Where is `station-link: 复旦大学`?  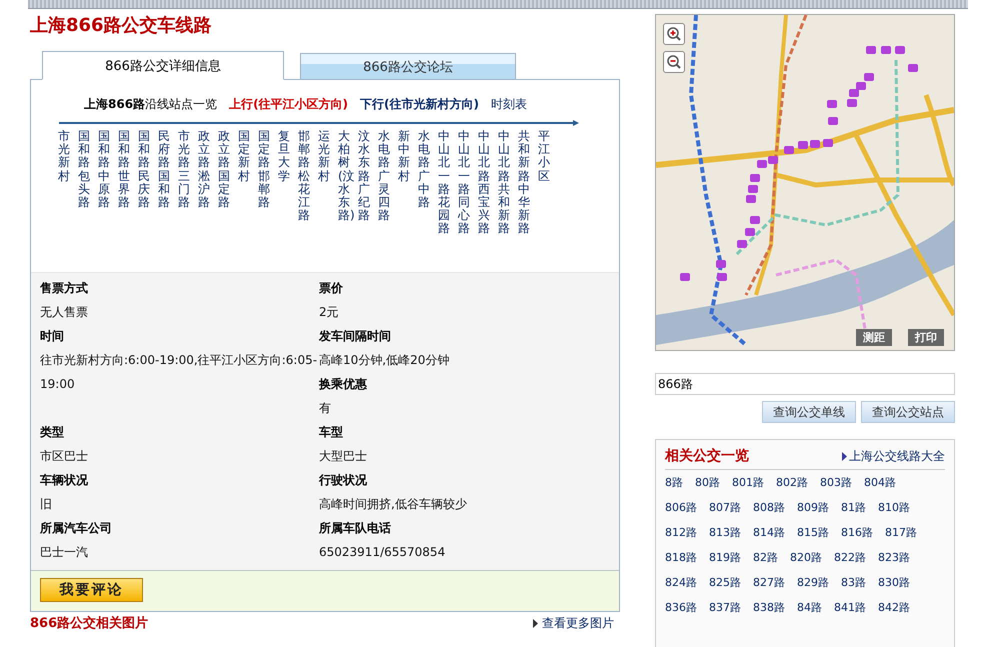
station-link: 复旦大学 is located at coordinates (284, 156).